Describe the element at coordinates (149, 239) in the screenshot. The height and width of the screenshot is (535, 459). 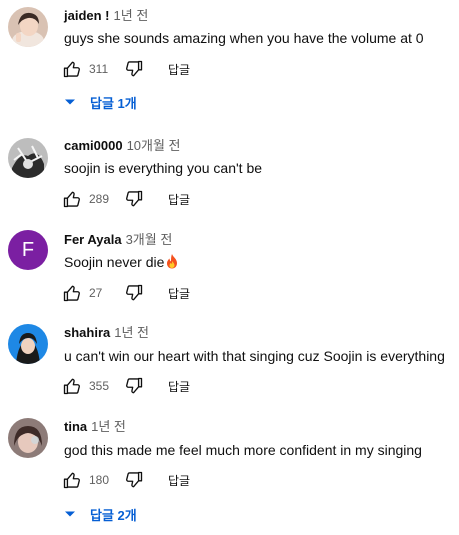
I see `timestamp: 3개월 전` at that location.